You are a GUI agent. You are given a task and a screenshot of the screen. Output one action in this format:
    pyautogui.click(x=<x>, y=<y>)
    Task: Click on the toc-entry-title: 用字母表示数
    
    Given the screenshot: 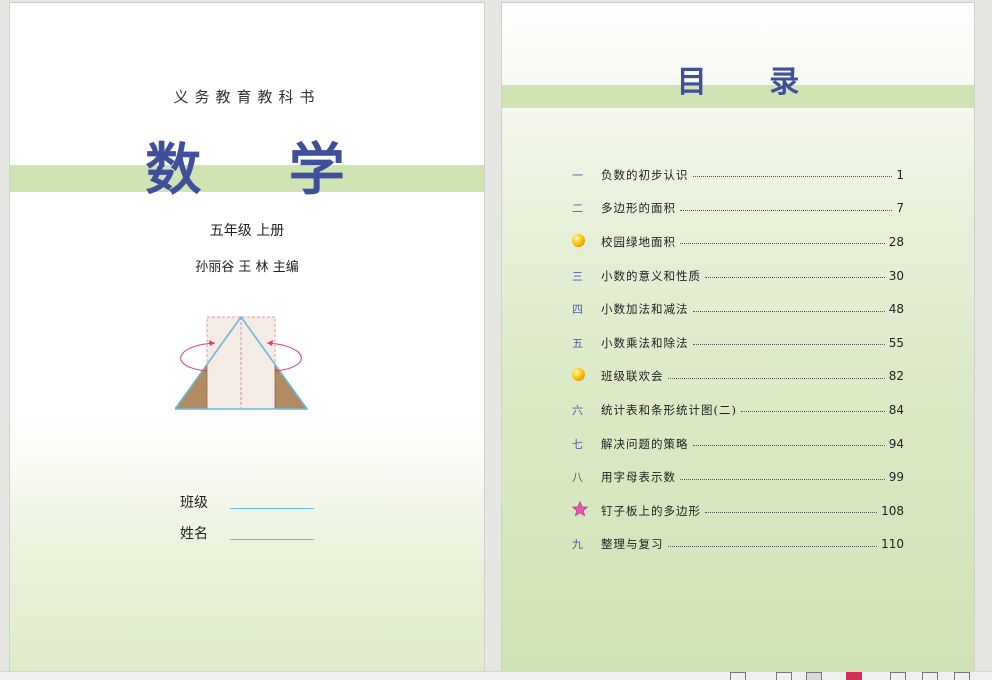 What is the action you would take?
    pyautogui.click(x=638, y=477)
    